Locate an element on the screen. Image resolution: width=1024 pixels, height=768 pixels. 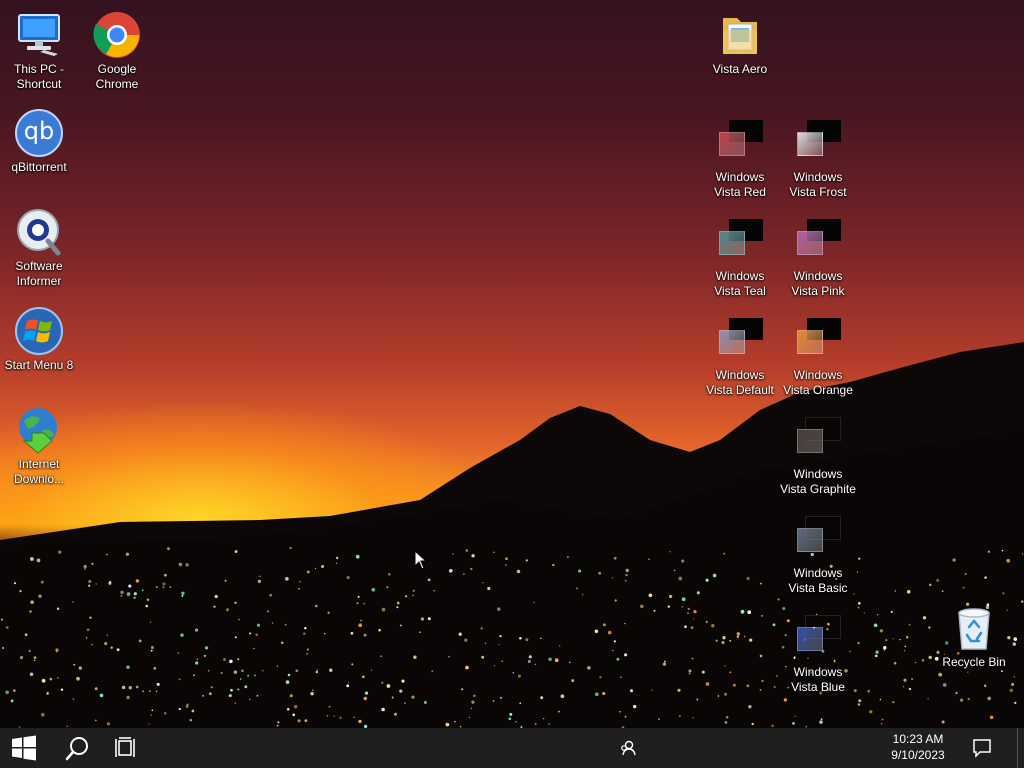
windows-vista-blue-theme: Windows Vista Blue is located at coordinates (818, 652).